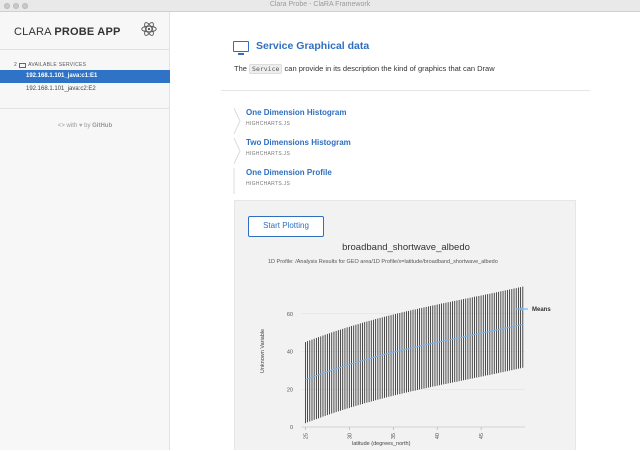 This screenshot has width=640, height=451. Describe the element at coordinates (290, 315) in the screenshot. I see `y-tick-label: 60` at that location.